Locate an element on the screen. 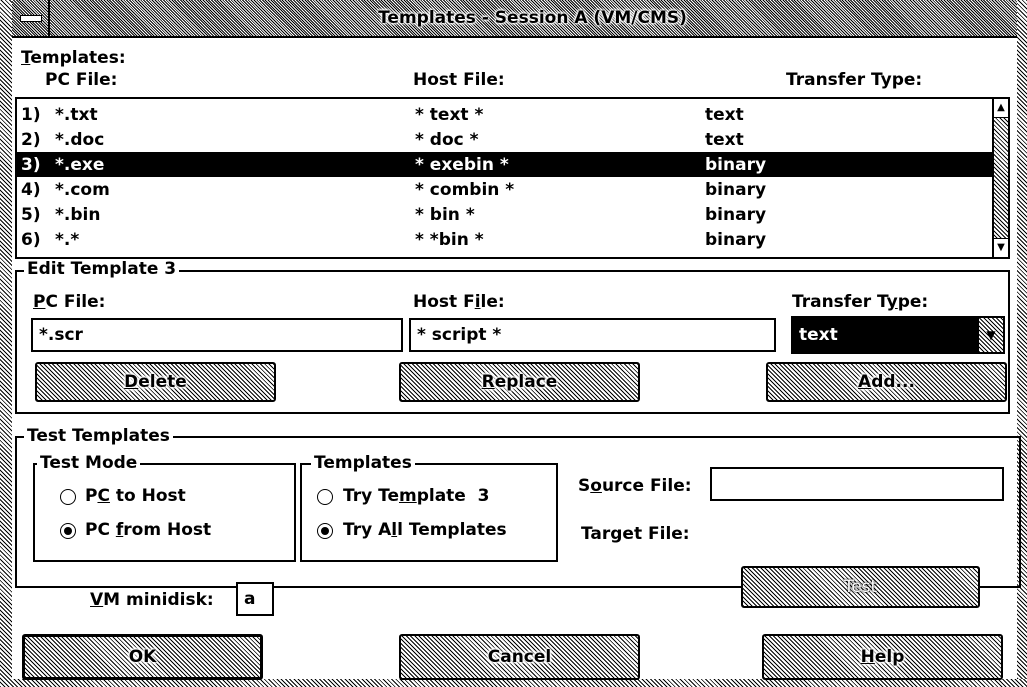 The height and width of the screenshot is (687, 1027). window-border-left is located at coordinates (6, 343).